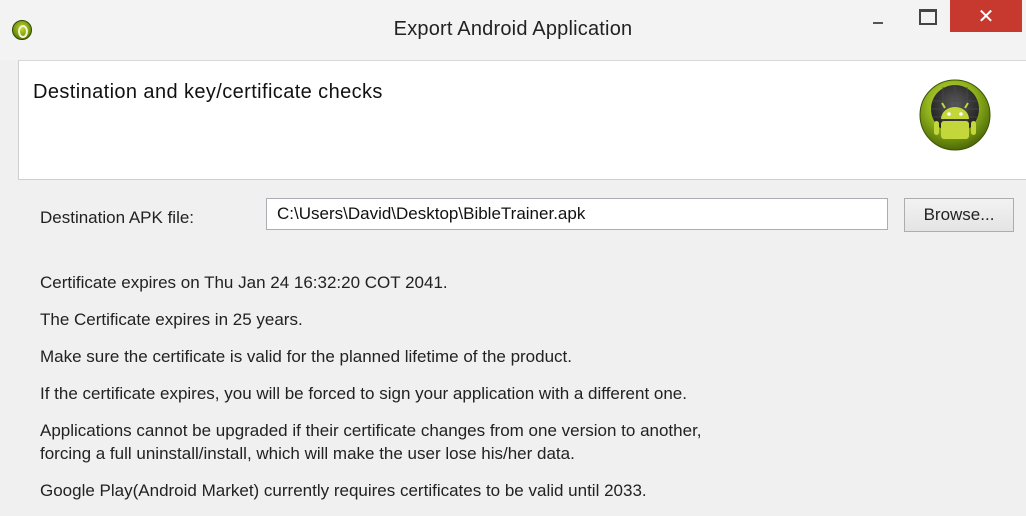 Image resolution: width=1026 pixels, height=516 pixels. What do you see at coordinates (208, 92) in the screenshot?
I see `page-title: Destination and key/certificate checks` at bounding box center [208, 92].